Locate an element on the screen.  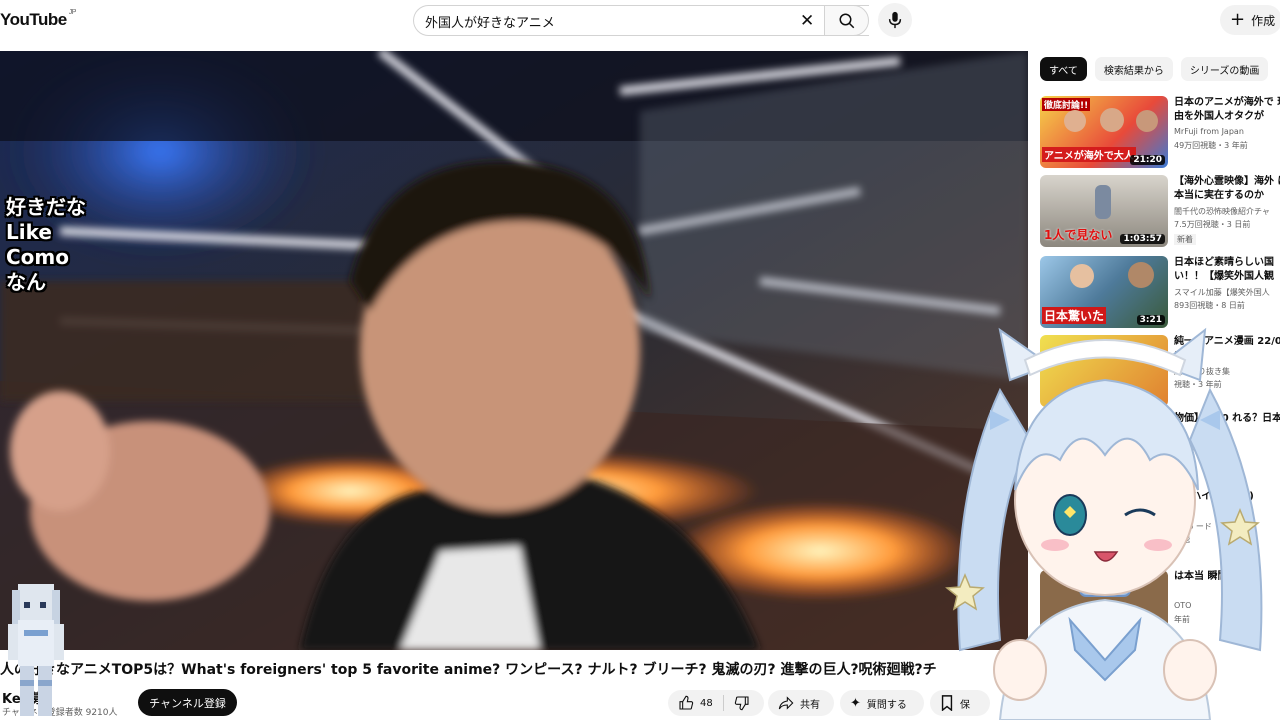
ask-label: 質問する is located at coordinates (886, 705).